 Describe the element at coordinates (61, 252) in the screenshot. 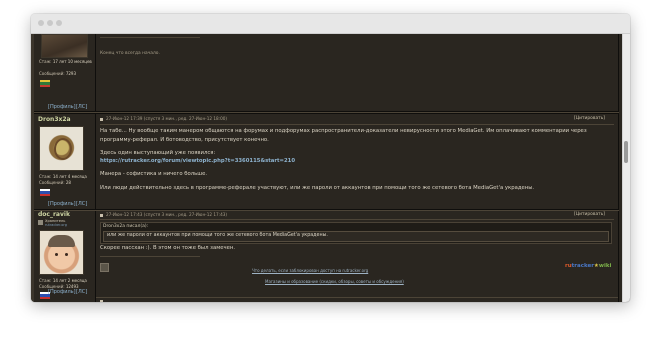

I see `post3-avatar` at that location.